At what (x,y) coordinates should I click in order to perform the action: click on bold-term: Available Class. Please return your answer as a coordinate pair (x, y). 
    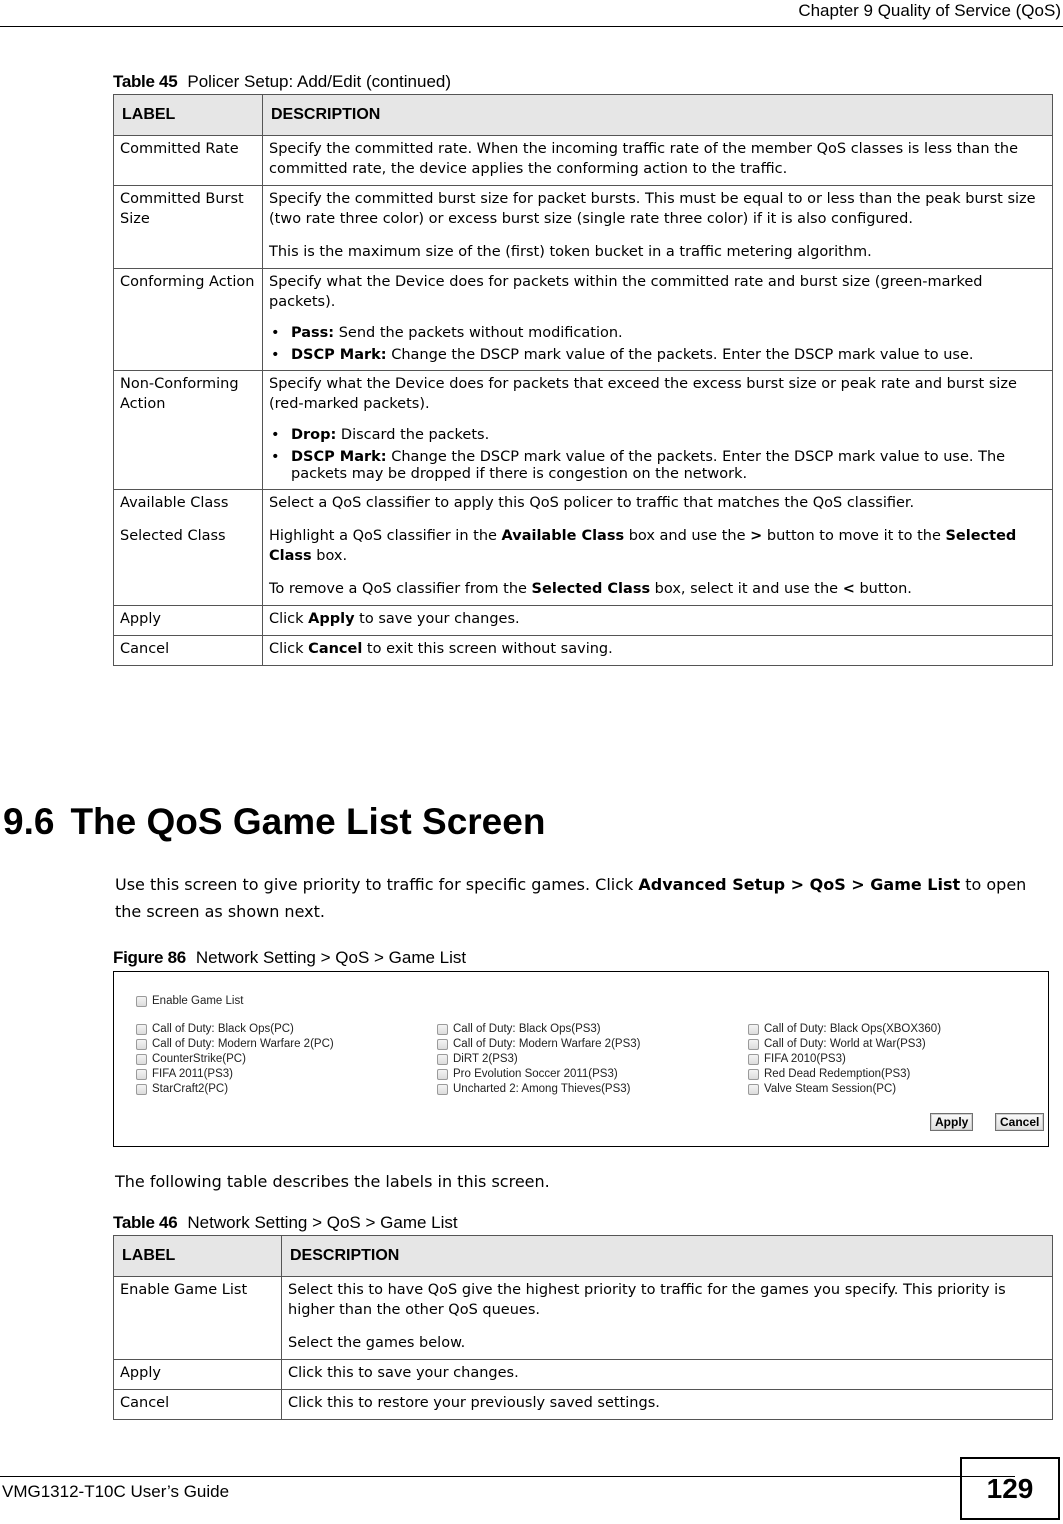
    Looking at the image, I should click on (563, 536).